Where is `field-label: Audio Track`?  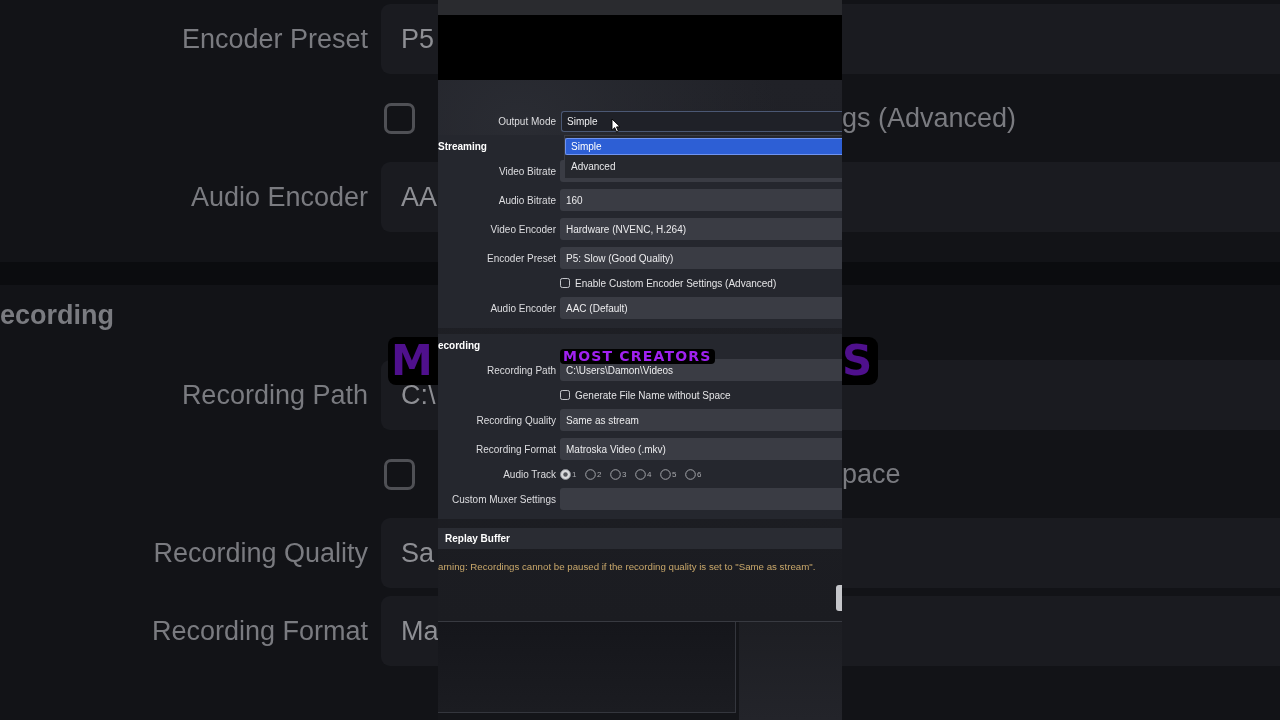 field-label: Audio Track is located at coordinates (529, 474).